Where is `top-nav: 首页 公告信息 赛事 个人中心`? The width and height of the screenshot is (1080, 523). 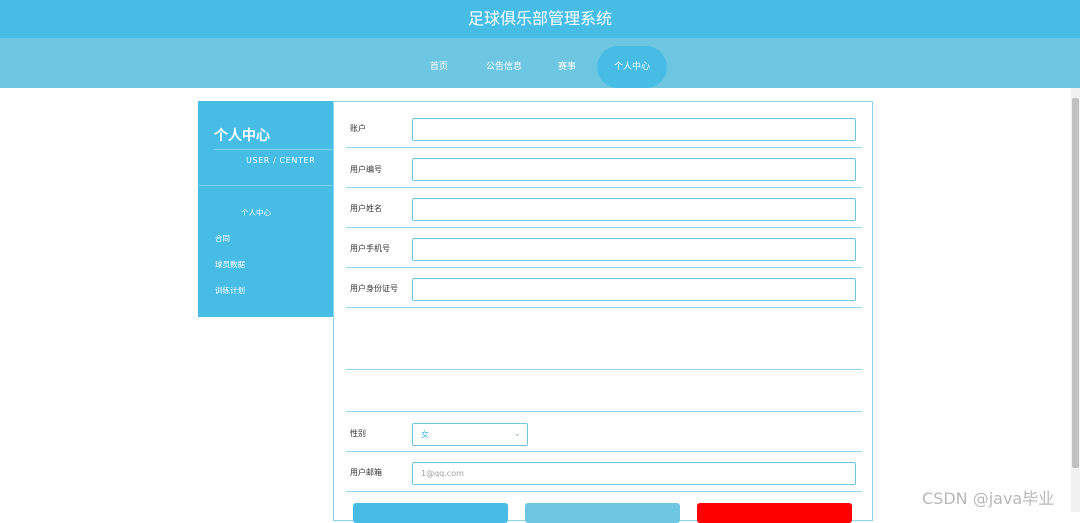
top-nav: 首页 公告信息 赛事 个人中心 is located at coordinates (540, 63).